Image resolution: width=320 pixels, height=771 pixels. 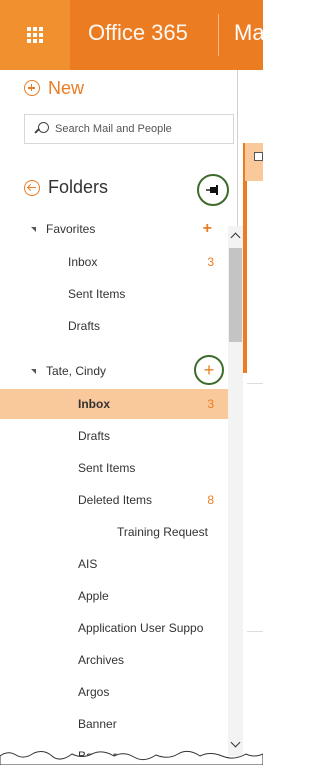 I want to click on folder-item-deleted-items: Deleted Items 8, so click(x=114, y=500).